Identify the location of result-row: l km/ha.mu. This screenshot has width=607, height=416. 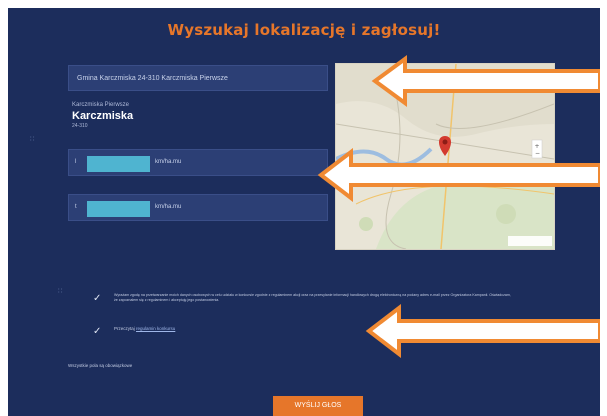
(198, 162).